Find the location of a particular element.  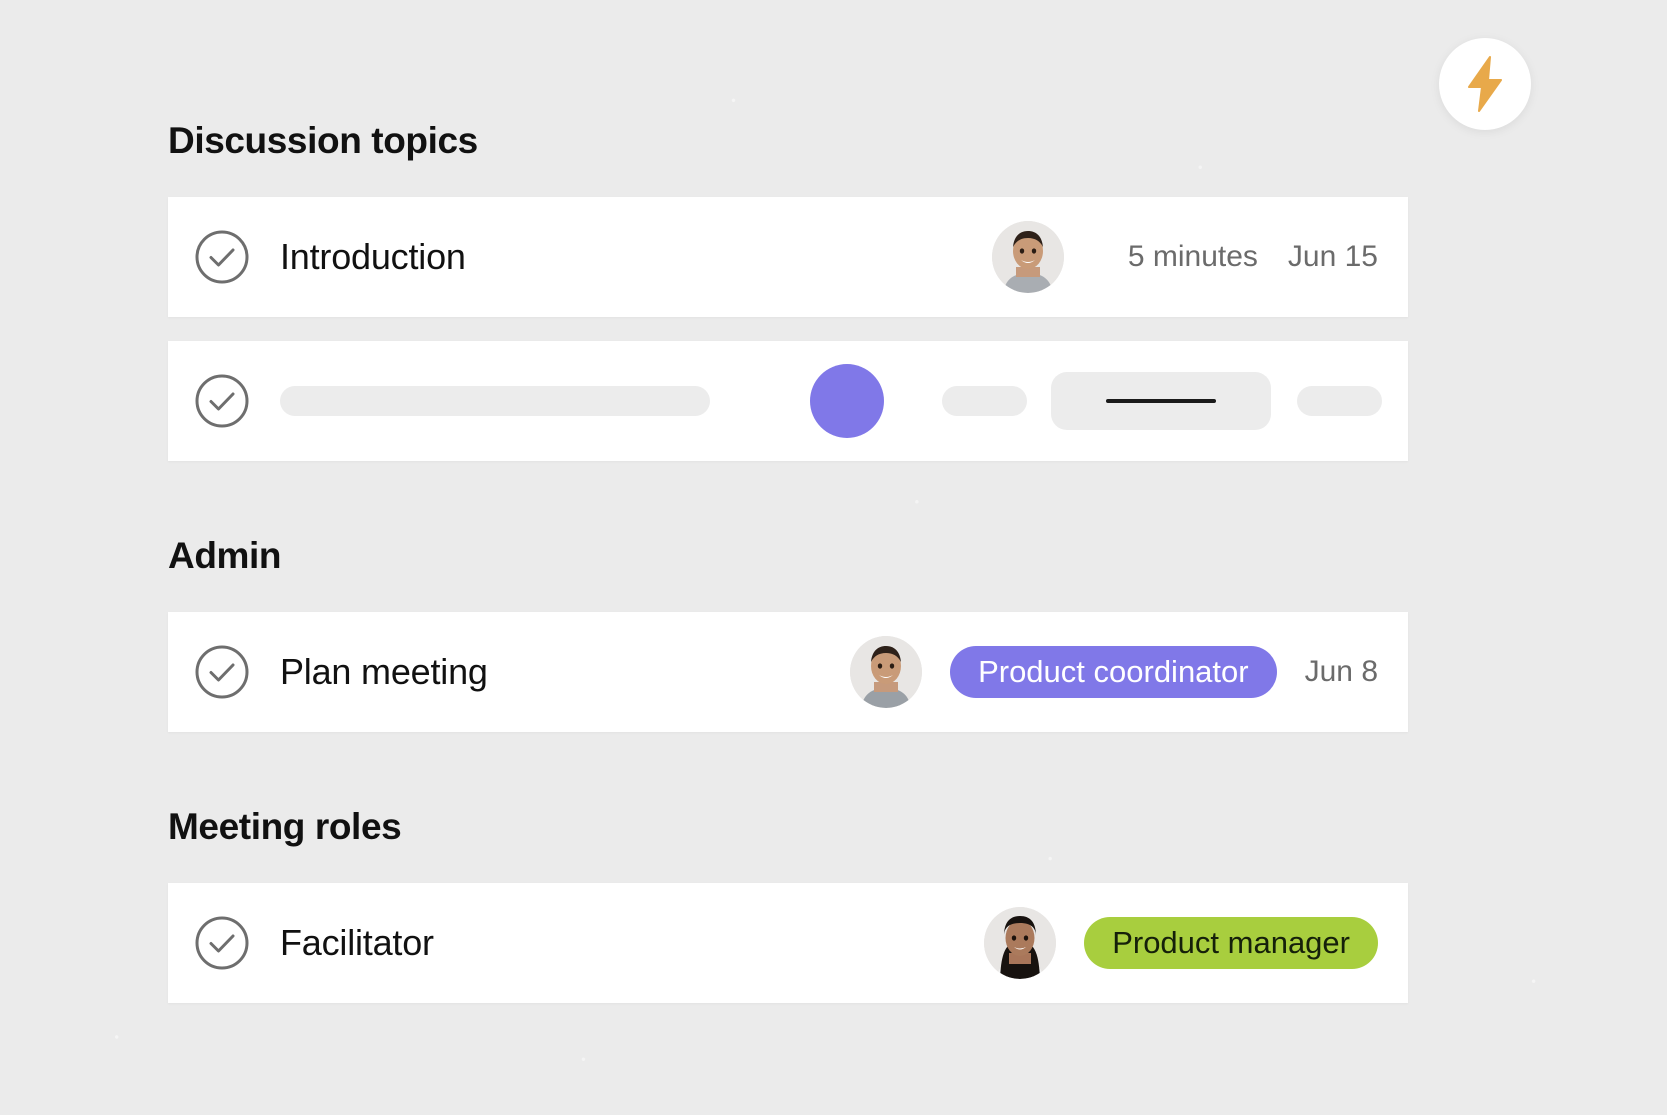

lightning-bolt-action-button is located at coordinates (1485, 84).